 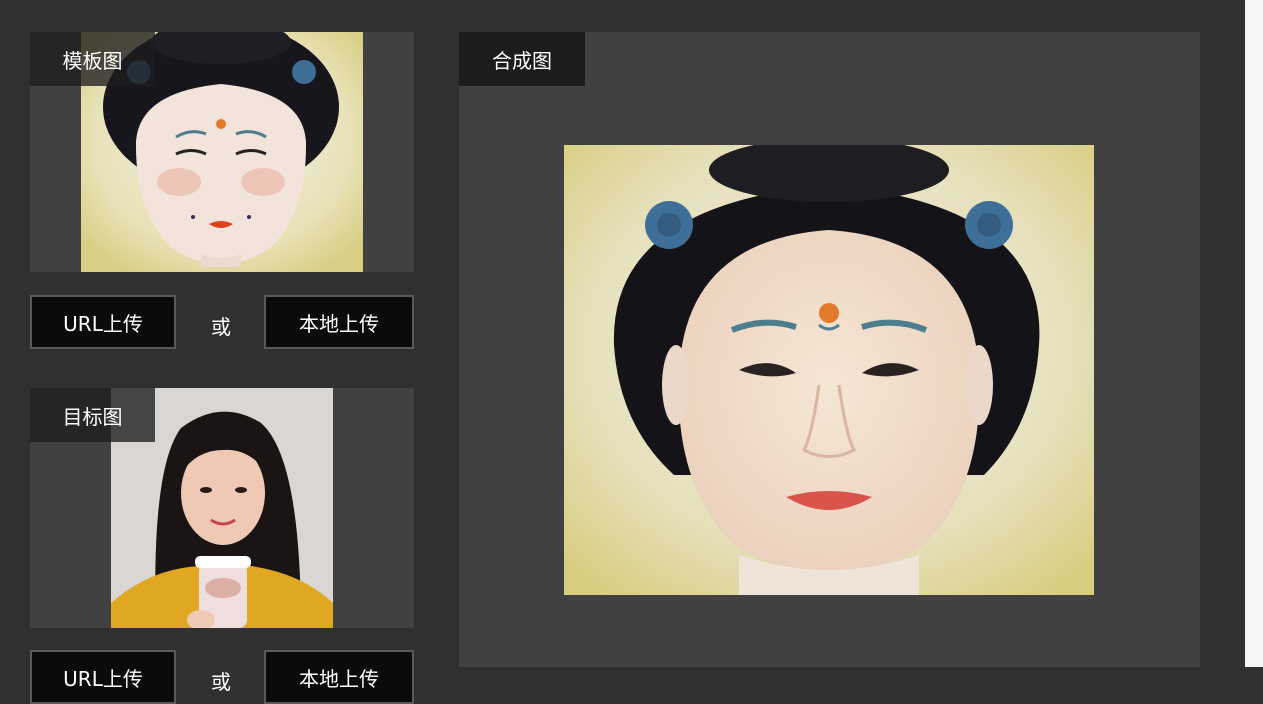 What do you see at coordinates (103, 677) in the screenshot?
I see `target-url-upload-button: URL上传` at bounding box center [103, 677].